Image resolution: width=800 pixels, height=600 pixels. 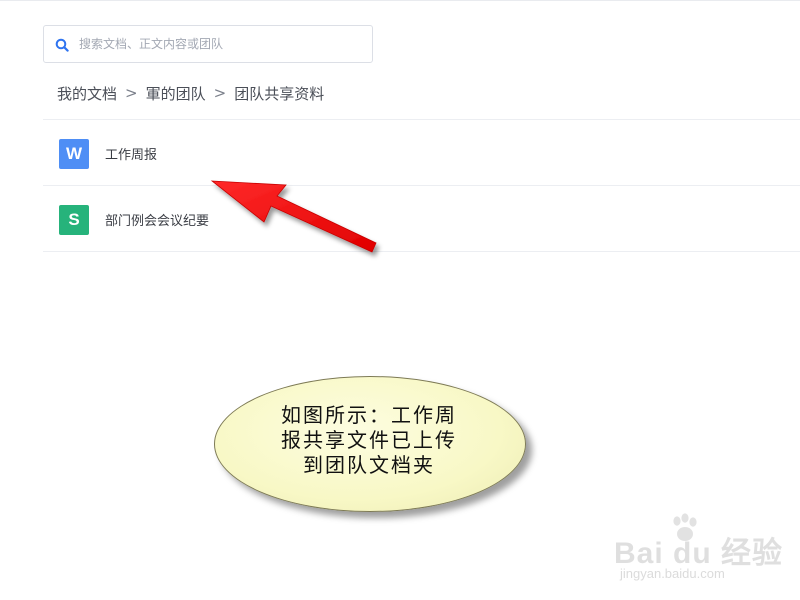 What do you see at coordinates (62, 45) in the screenshot?
I see `search-icon` at bounding box center [62, 45].